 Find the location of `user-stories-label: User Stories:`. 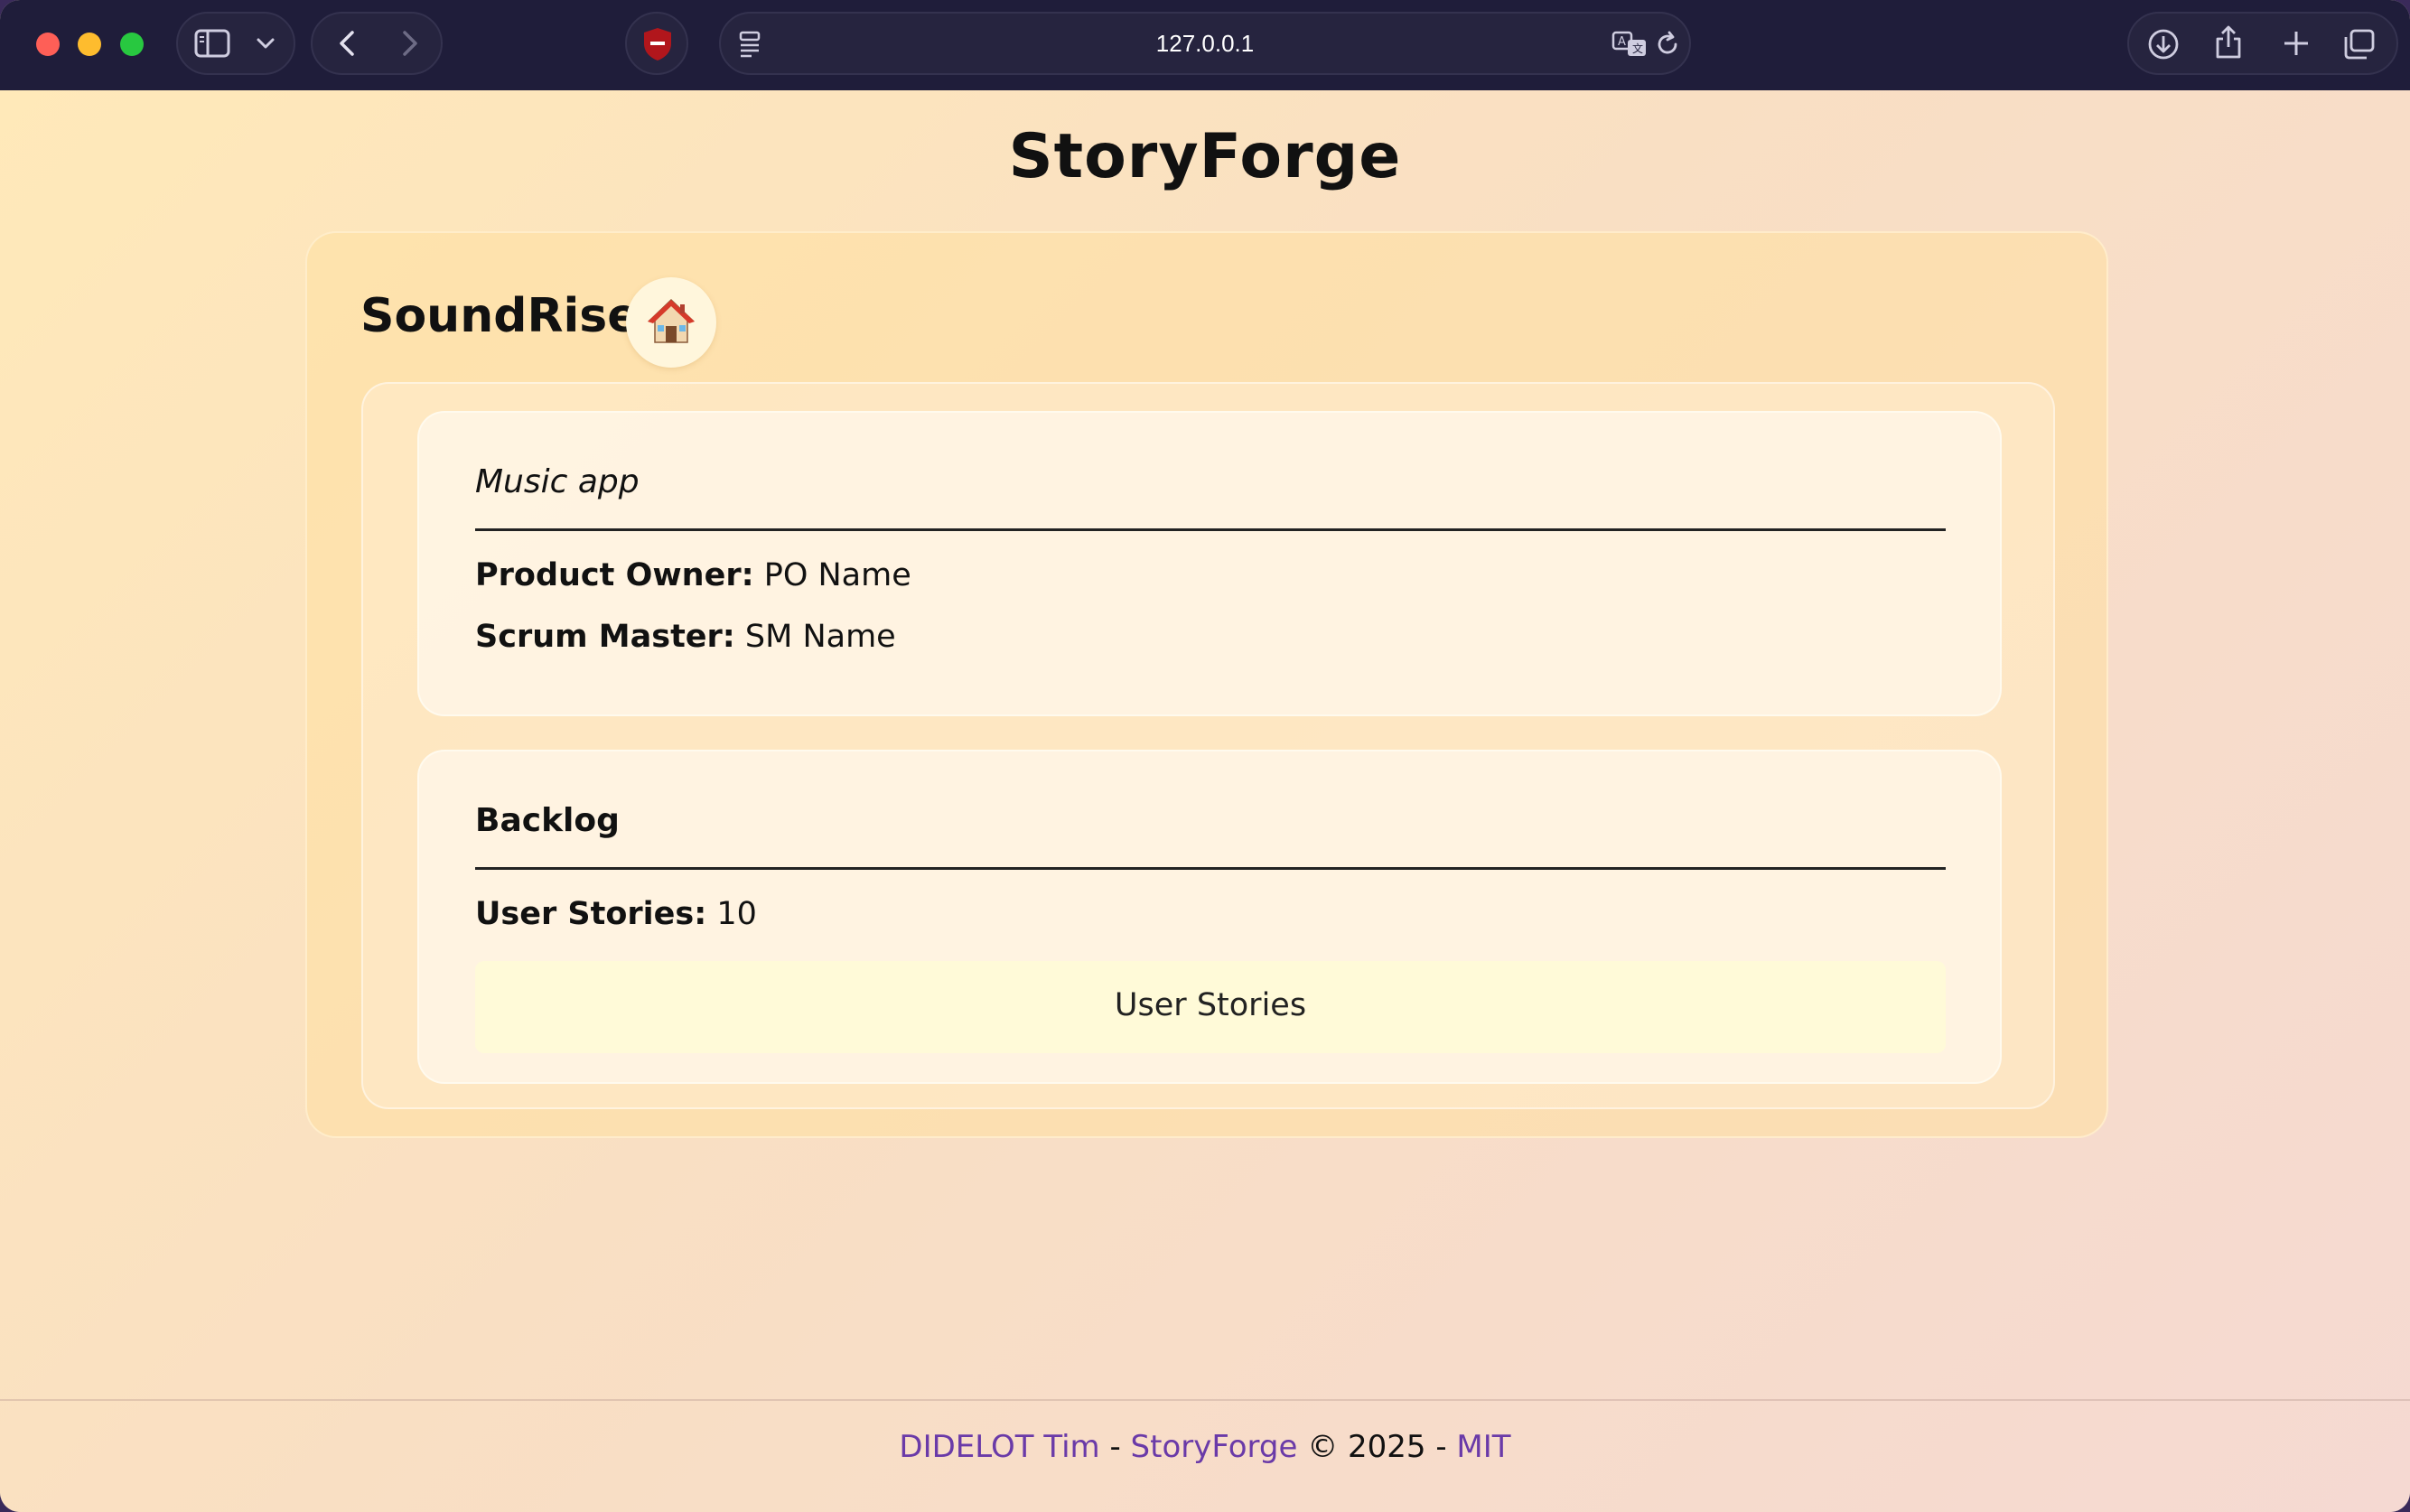

user-stories-label: User Stories: is located at coordinates (591, 914).